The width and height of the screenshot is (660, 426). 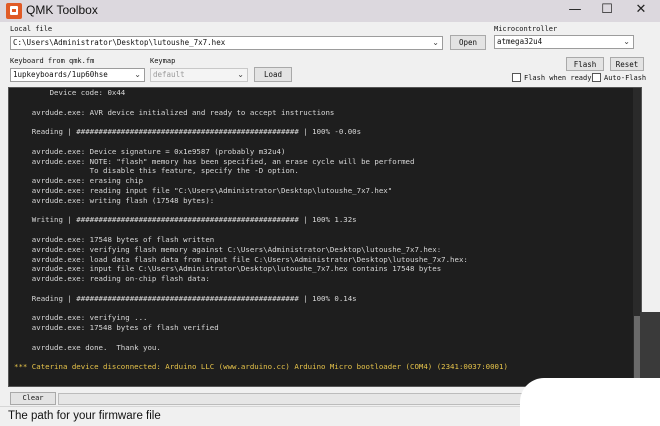 What do you see at coordinates (163, 61) in the screenshot?
I see `keymap-label: Keymap` at bounding box center [163, 61].